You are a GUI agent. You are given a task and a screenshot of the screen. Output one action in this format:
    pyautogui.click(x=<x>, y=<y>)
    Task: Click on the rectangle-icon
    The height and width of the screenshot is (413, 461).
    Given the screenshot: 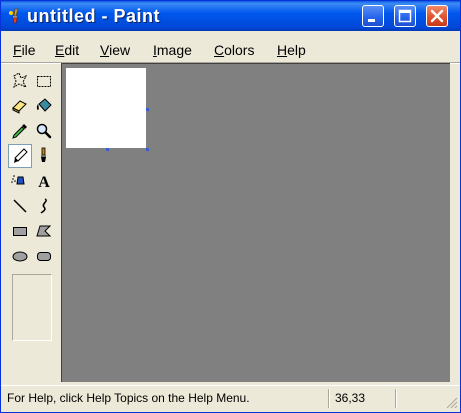 What is the action you would take?
    pyautogui.click(x=20, y=231)
    